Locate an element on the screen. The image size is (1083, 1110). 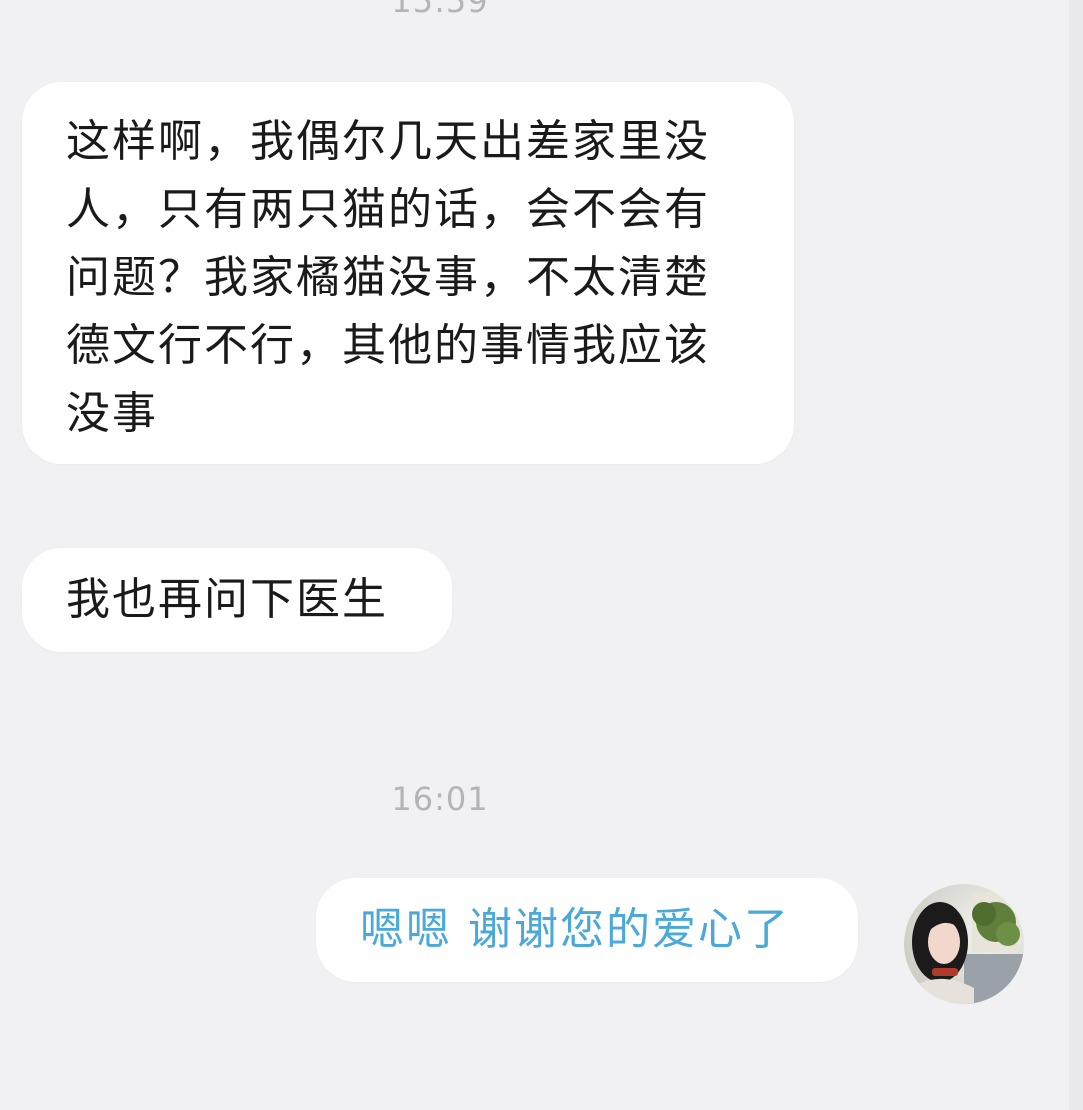
message-text: 嗯嗯 谢谢您的爱心了 is located at coordinates (575, 929).